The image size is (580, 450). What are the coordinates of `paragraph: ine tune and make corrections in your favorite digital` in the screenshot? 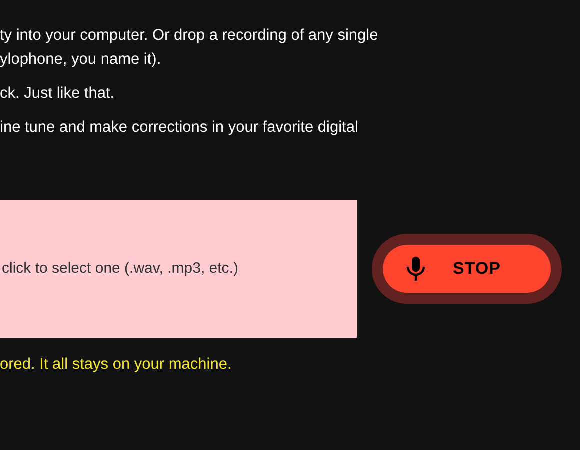 It's located at (180, 128).